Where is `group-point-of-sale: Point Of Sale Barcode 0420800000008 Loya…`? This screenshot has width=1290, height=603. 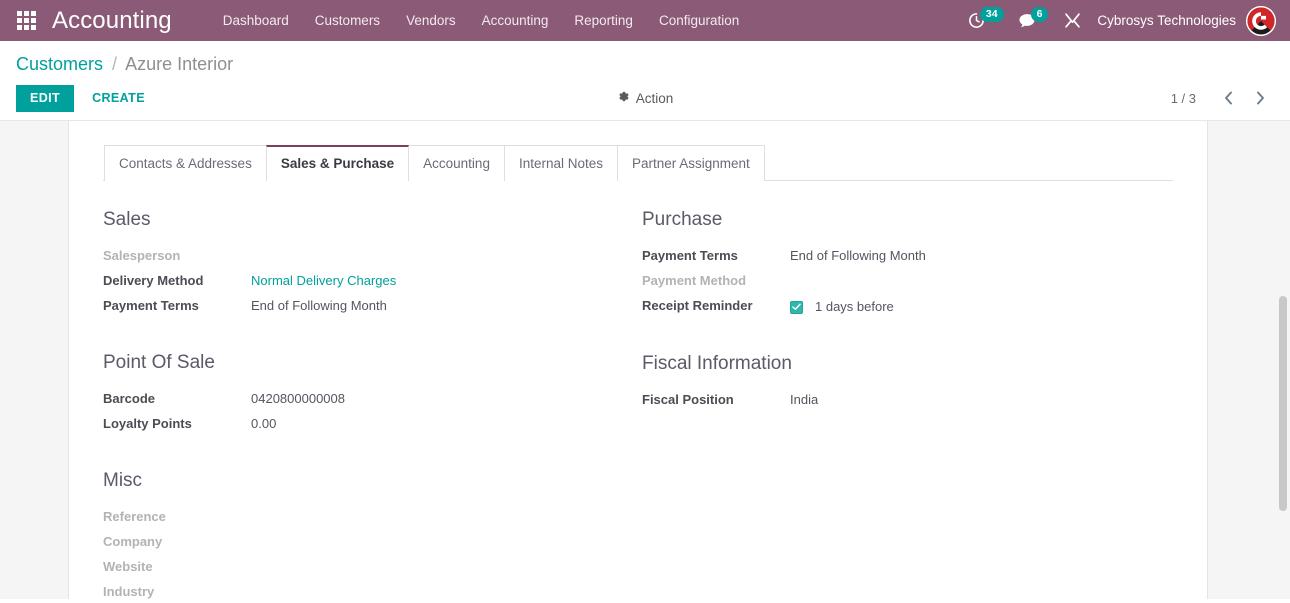 group-point-of-sale: Point Of Sale Barcode 0420800000008 Loya… is located at coordinates (357, 393).